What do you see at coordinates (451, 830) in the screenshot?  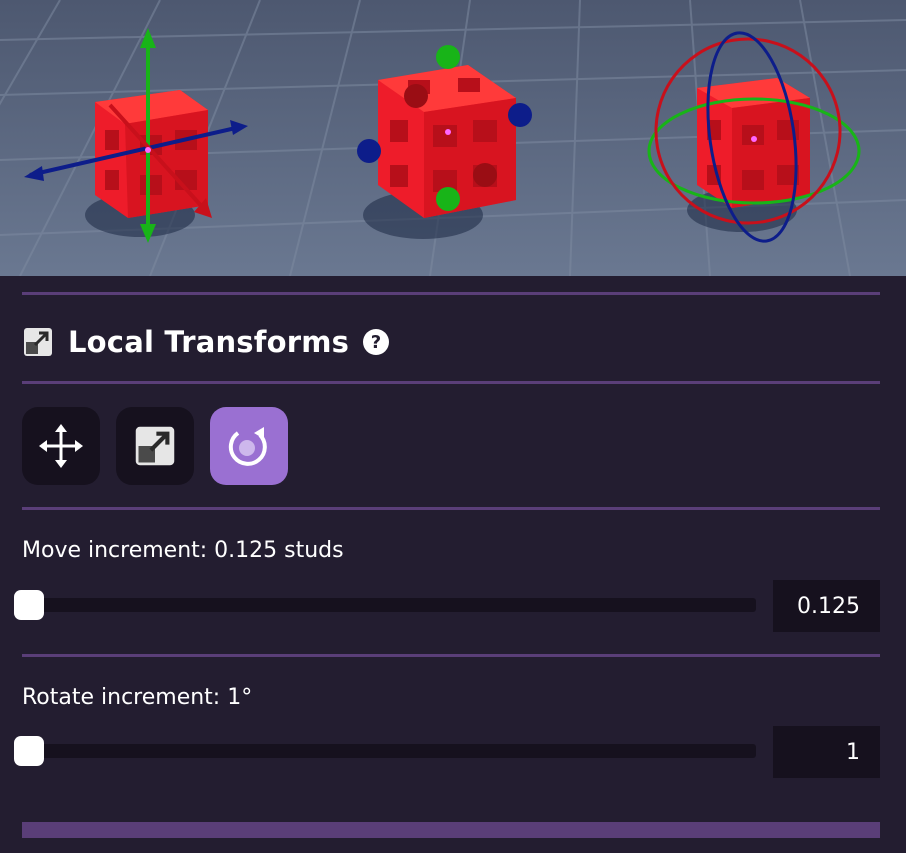 I see `bottom-bar` at bounding box center [451, 830].